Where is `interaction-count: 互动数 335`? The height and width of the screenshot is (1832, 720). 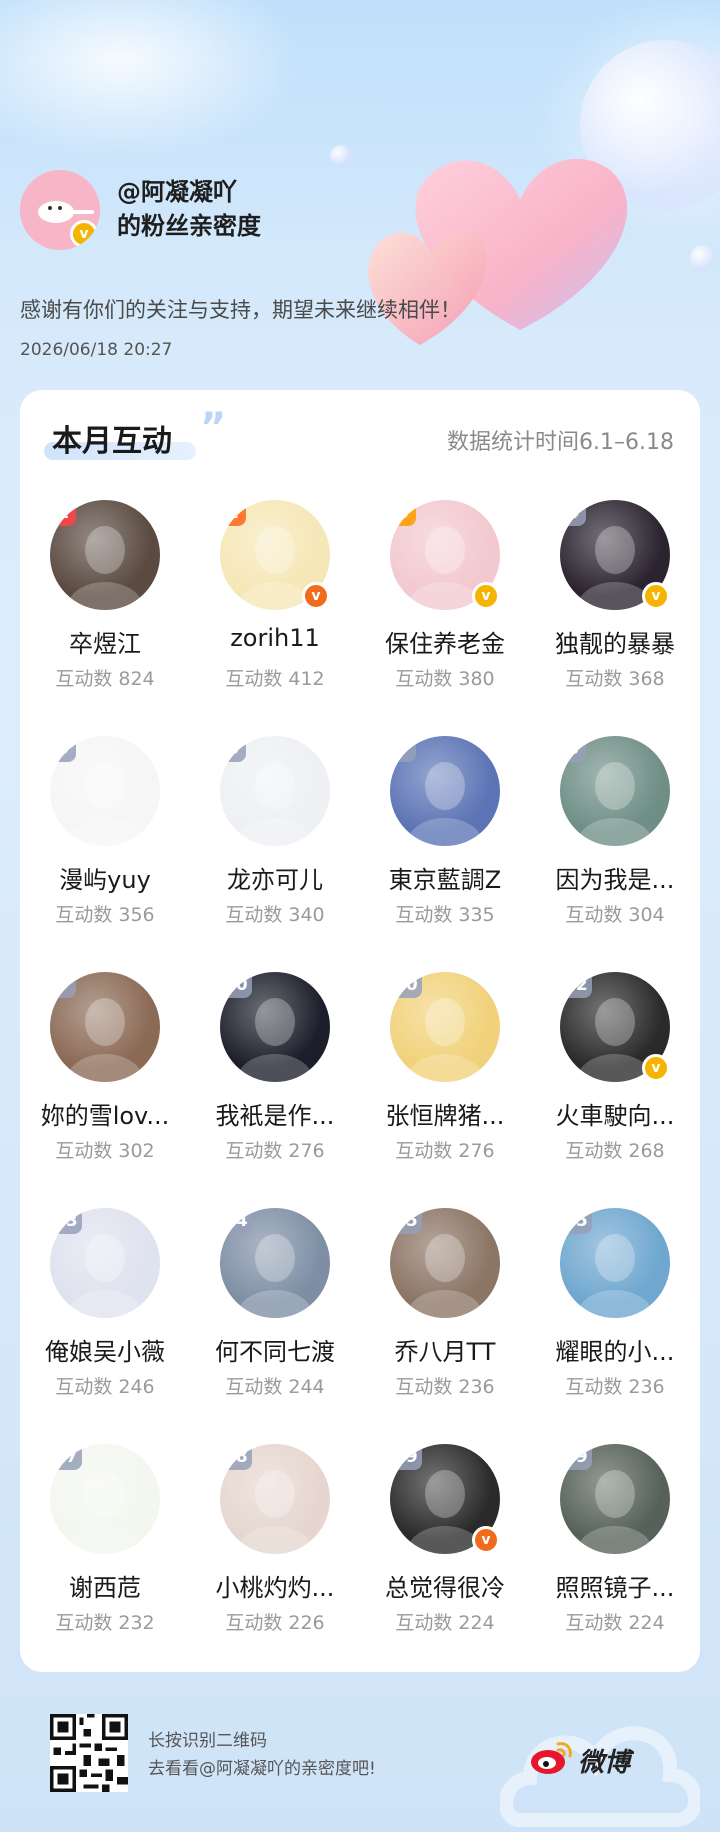
interaction-count: 互动数 335 is located at coordinates (445, 915).